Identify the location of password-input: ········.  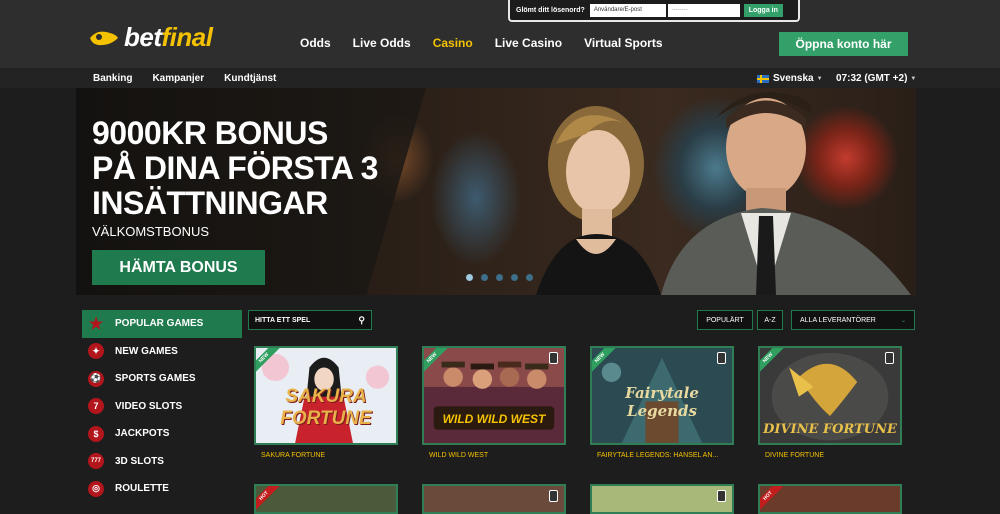
(703, 10).